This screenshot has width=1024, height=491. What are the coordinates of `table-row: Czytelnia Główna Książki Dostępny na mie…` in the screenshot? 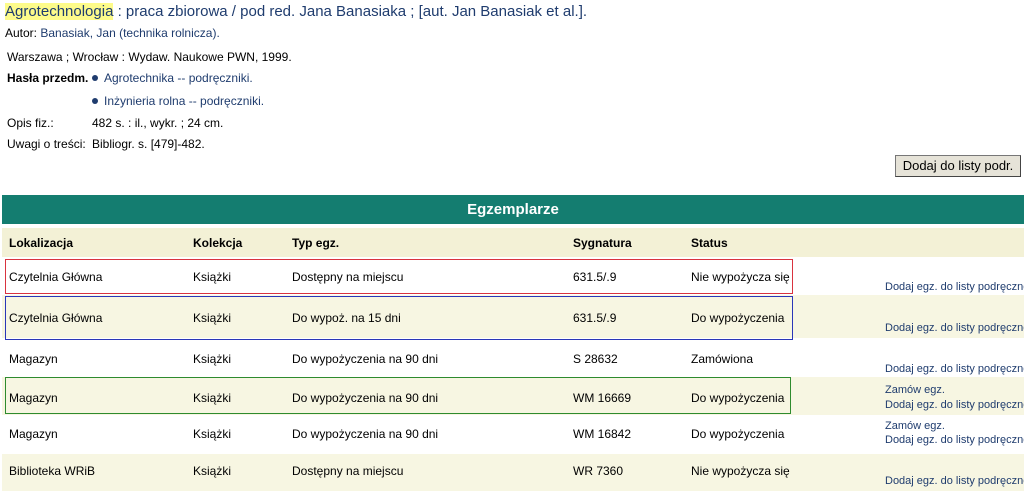 It's located at (513, 276).